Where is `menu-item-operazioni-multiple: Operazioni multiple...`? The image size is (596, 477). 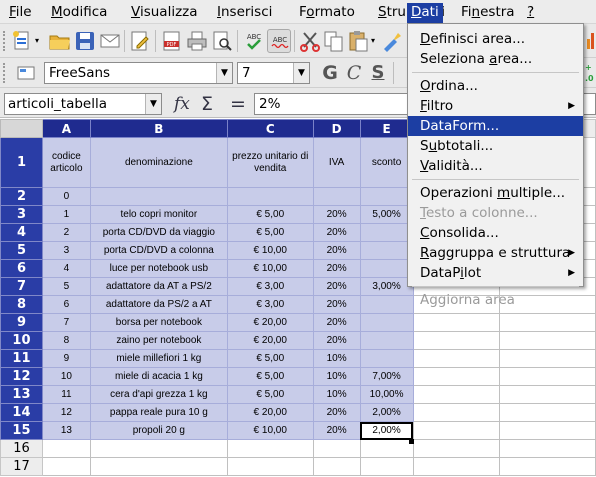 menu-item-operazioni-multiple: Operazioni multiple... is located at coordinates (495, 193).